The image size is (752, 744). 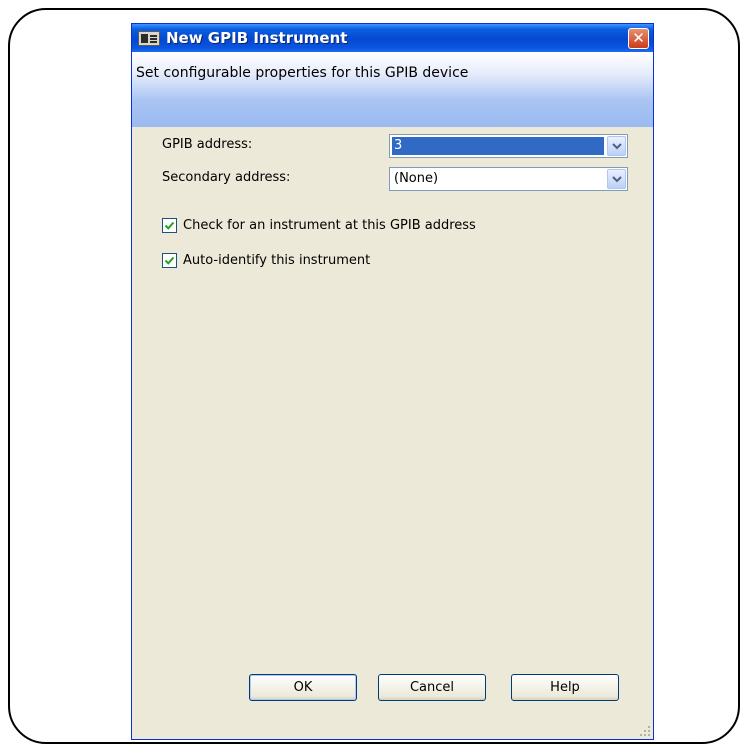 What do you see at coordinates (432, 687) in the screenshot?
I see `cancel-button: Cancel` at bounding box center [432, 687].